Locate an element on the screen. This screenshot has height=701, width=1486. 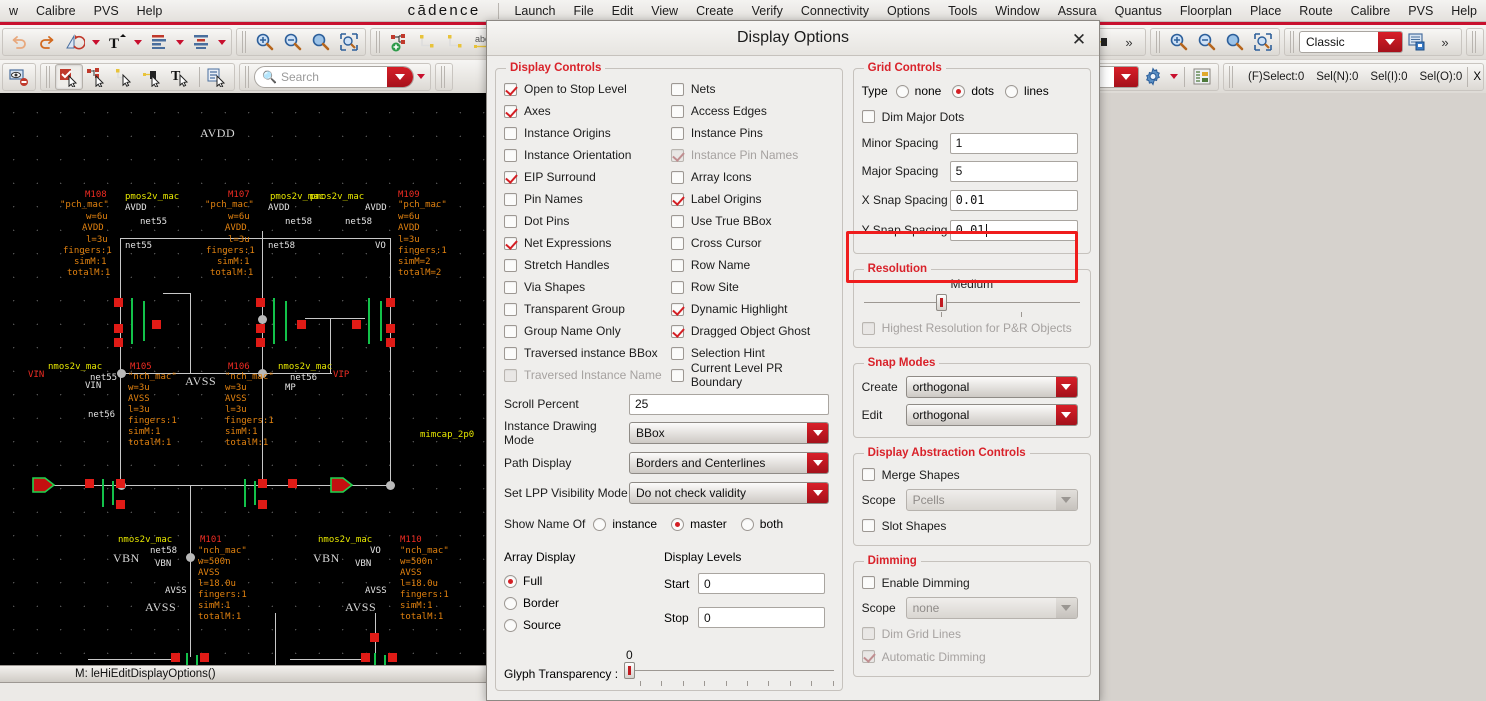
menu-item-tools: Tools is located at coordinates (962, 11).